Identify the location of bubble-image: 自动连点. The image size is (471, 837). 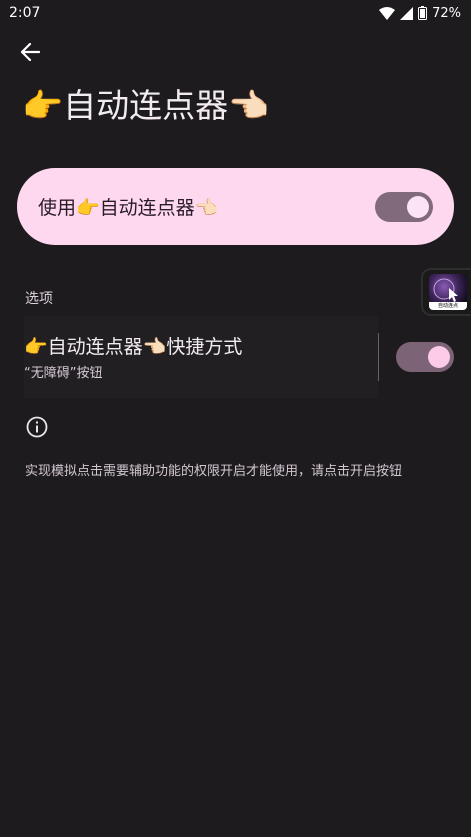
(448, 292).